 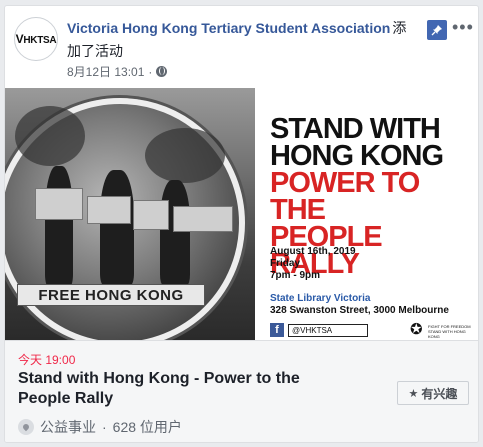 I want to click on star-logo-icon: ✪, so click(x=416, y=329).